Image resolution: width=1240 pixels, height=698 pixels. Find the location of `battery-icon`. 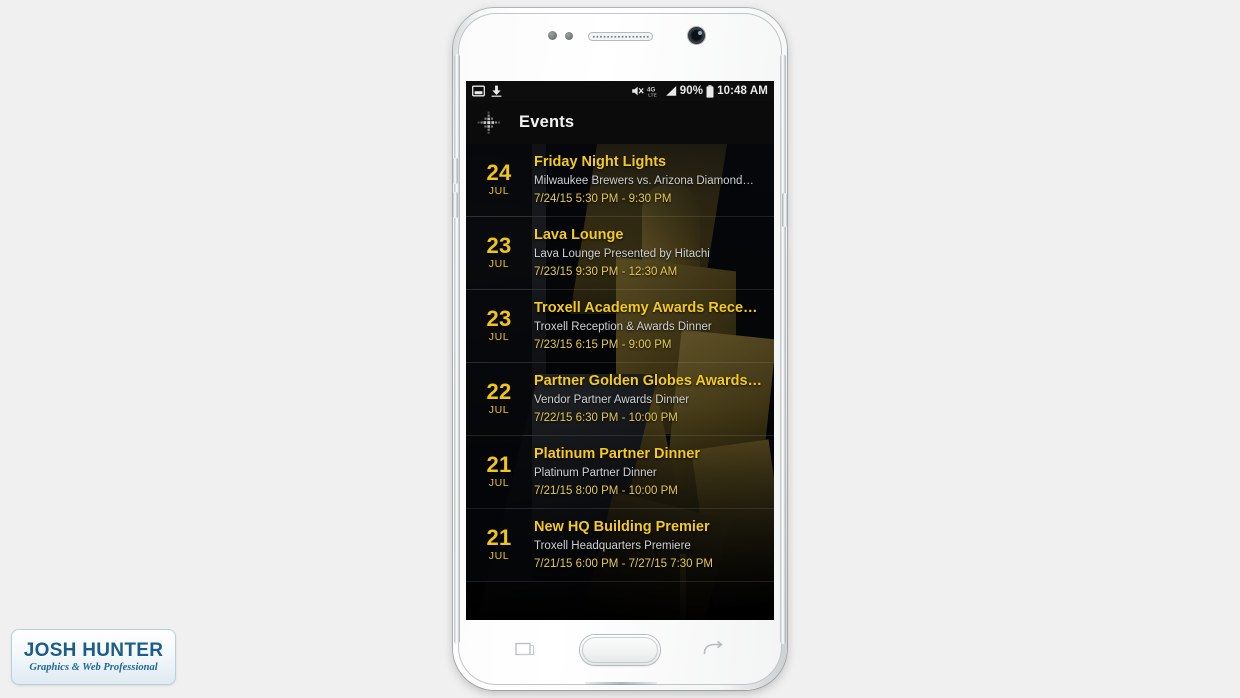

battery-icon is located at coordinates (710, 91).